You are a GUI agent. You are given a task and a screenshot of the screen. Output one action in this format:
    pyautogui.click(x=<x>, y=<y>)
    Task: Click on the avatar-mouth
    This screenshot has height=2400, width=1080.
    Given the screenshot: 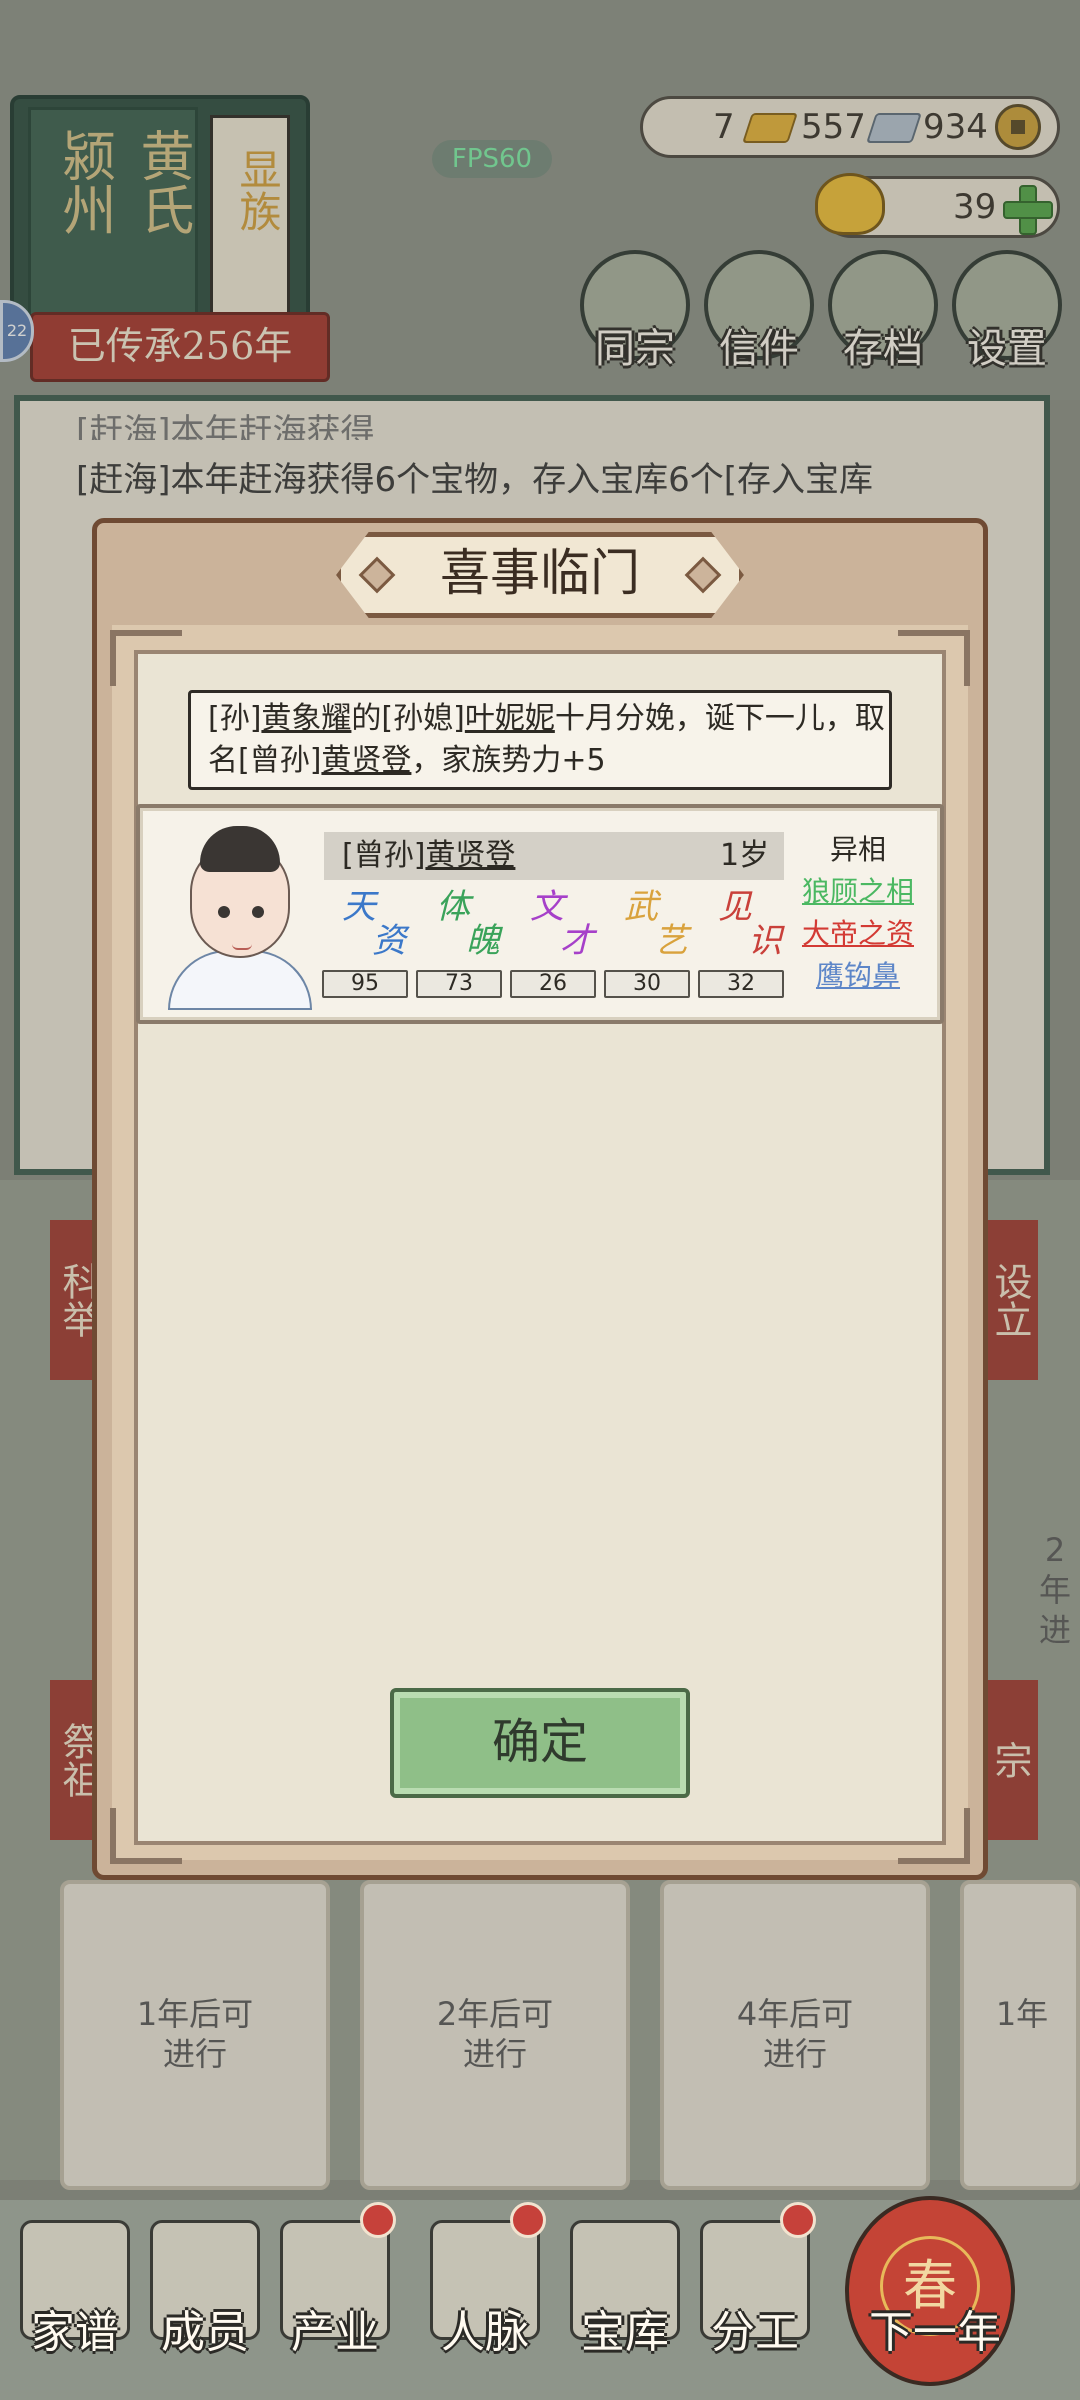 What is the action you would take?
    pyautogui.click(x=242, y=947)
    